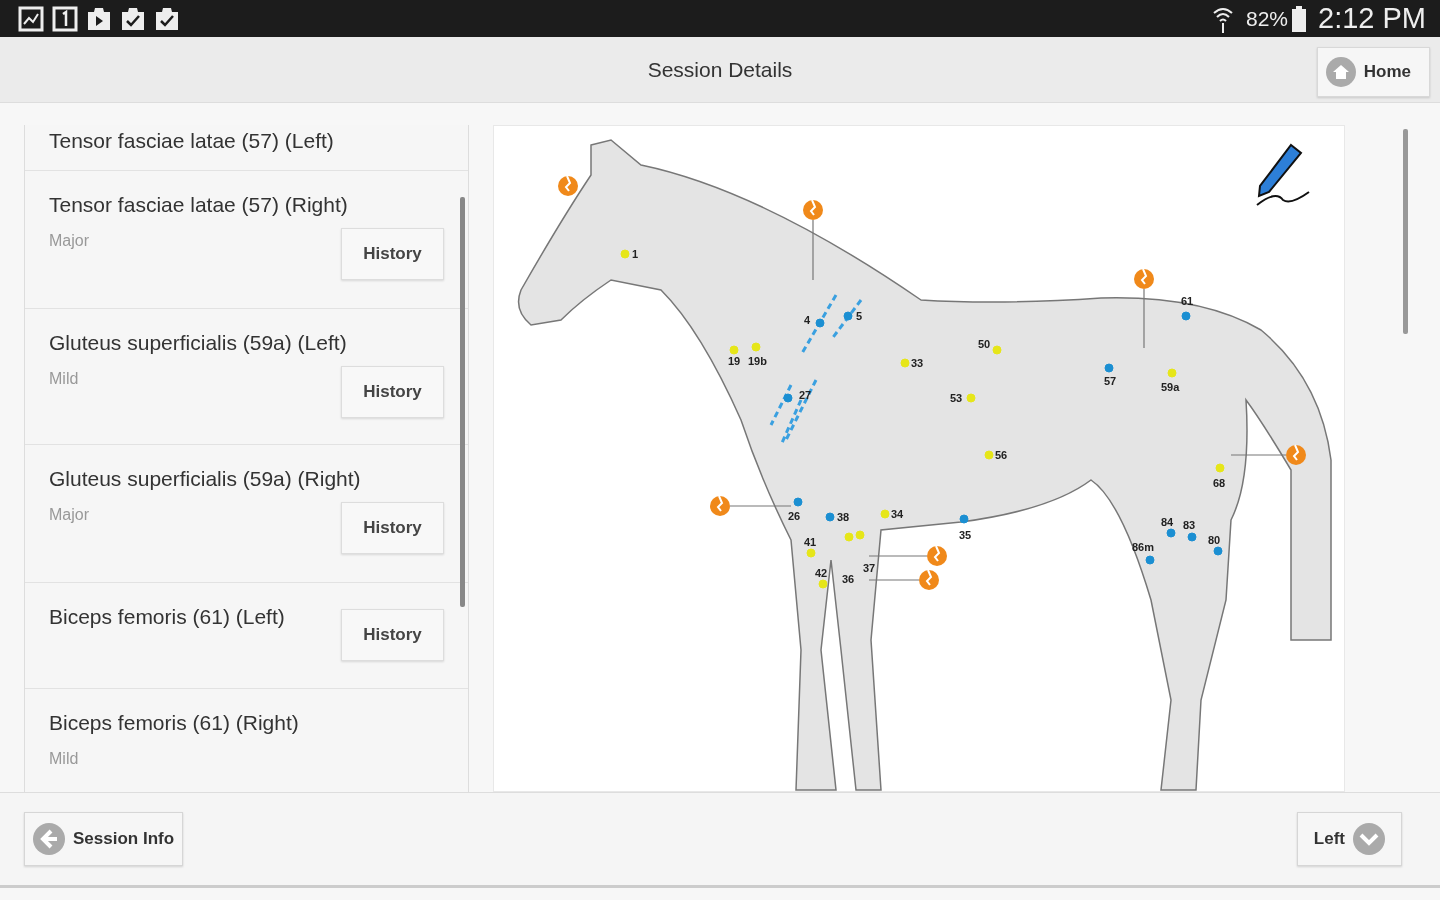  What do you see at coordinates (1001, 455) in the screenshot?
I see `point-label: 56` at bounding box center [1001, 455].